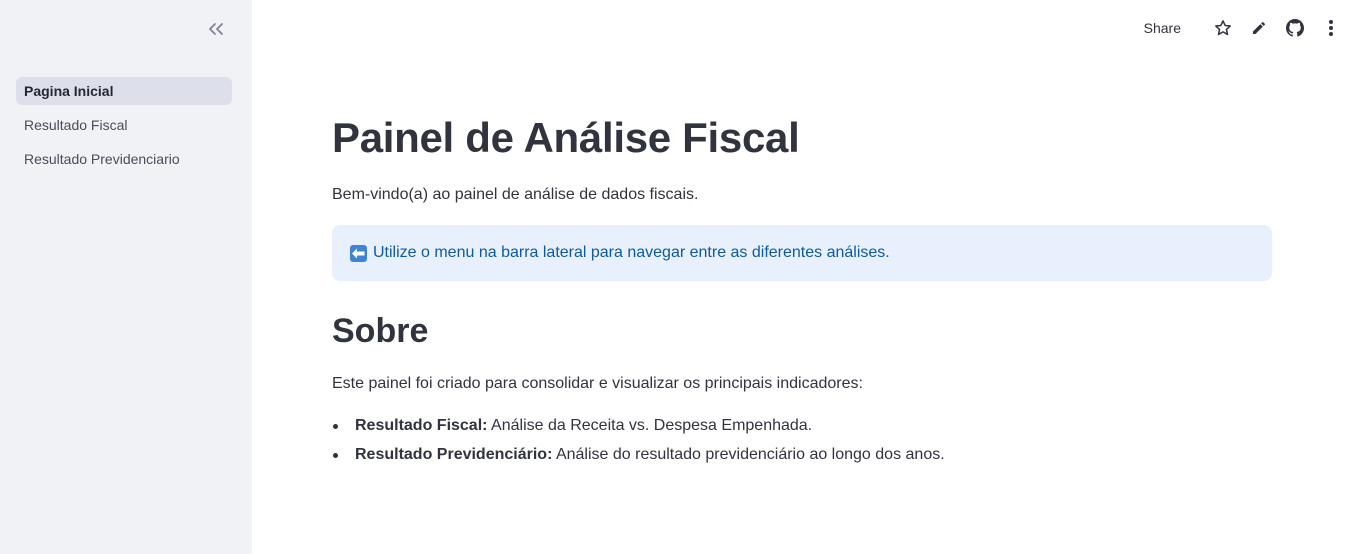  What do you see at coordinates (76, 125) in the screenshot?
I see `sidebar-item-label: Resultado Fiscal` at bounding box center [76, 125].